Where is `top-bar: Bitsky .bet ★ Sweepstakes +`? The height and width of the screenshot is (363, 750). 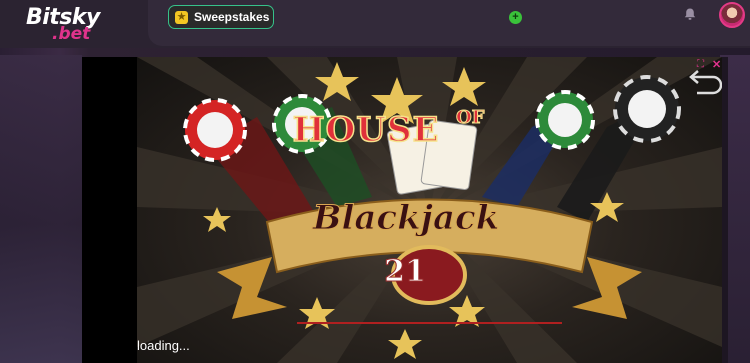 top-bar: Bitsky .bet ★ Sweepstakes + is located at coordinates (375, 24).